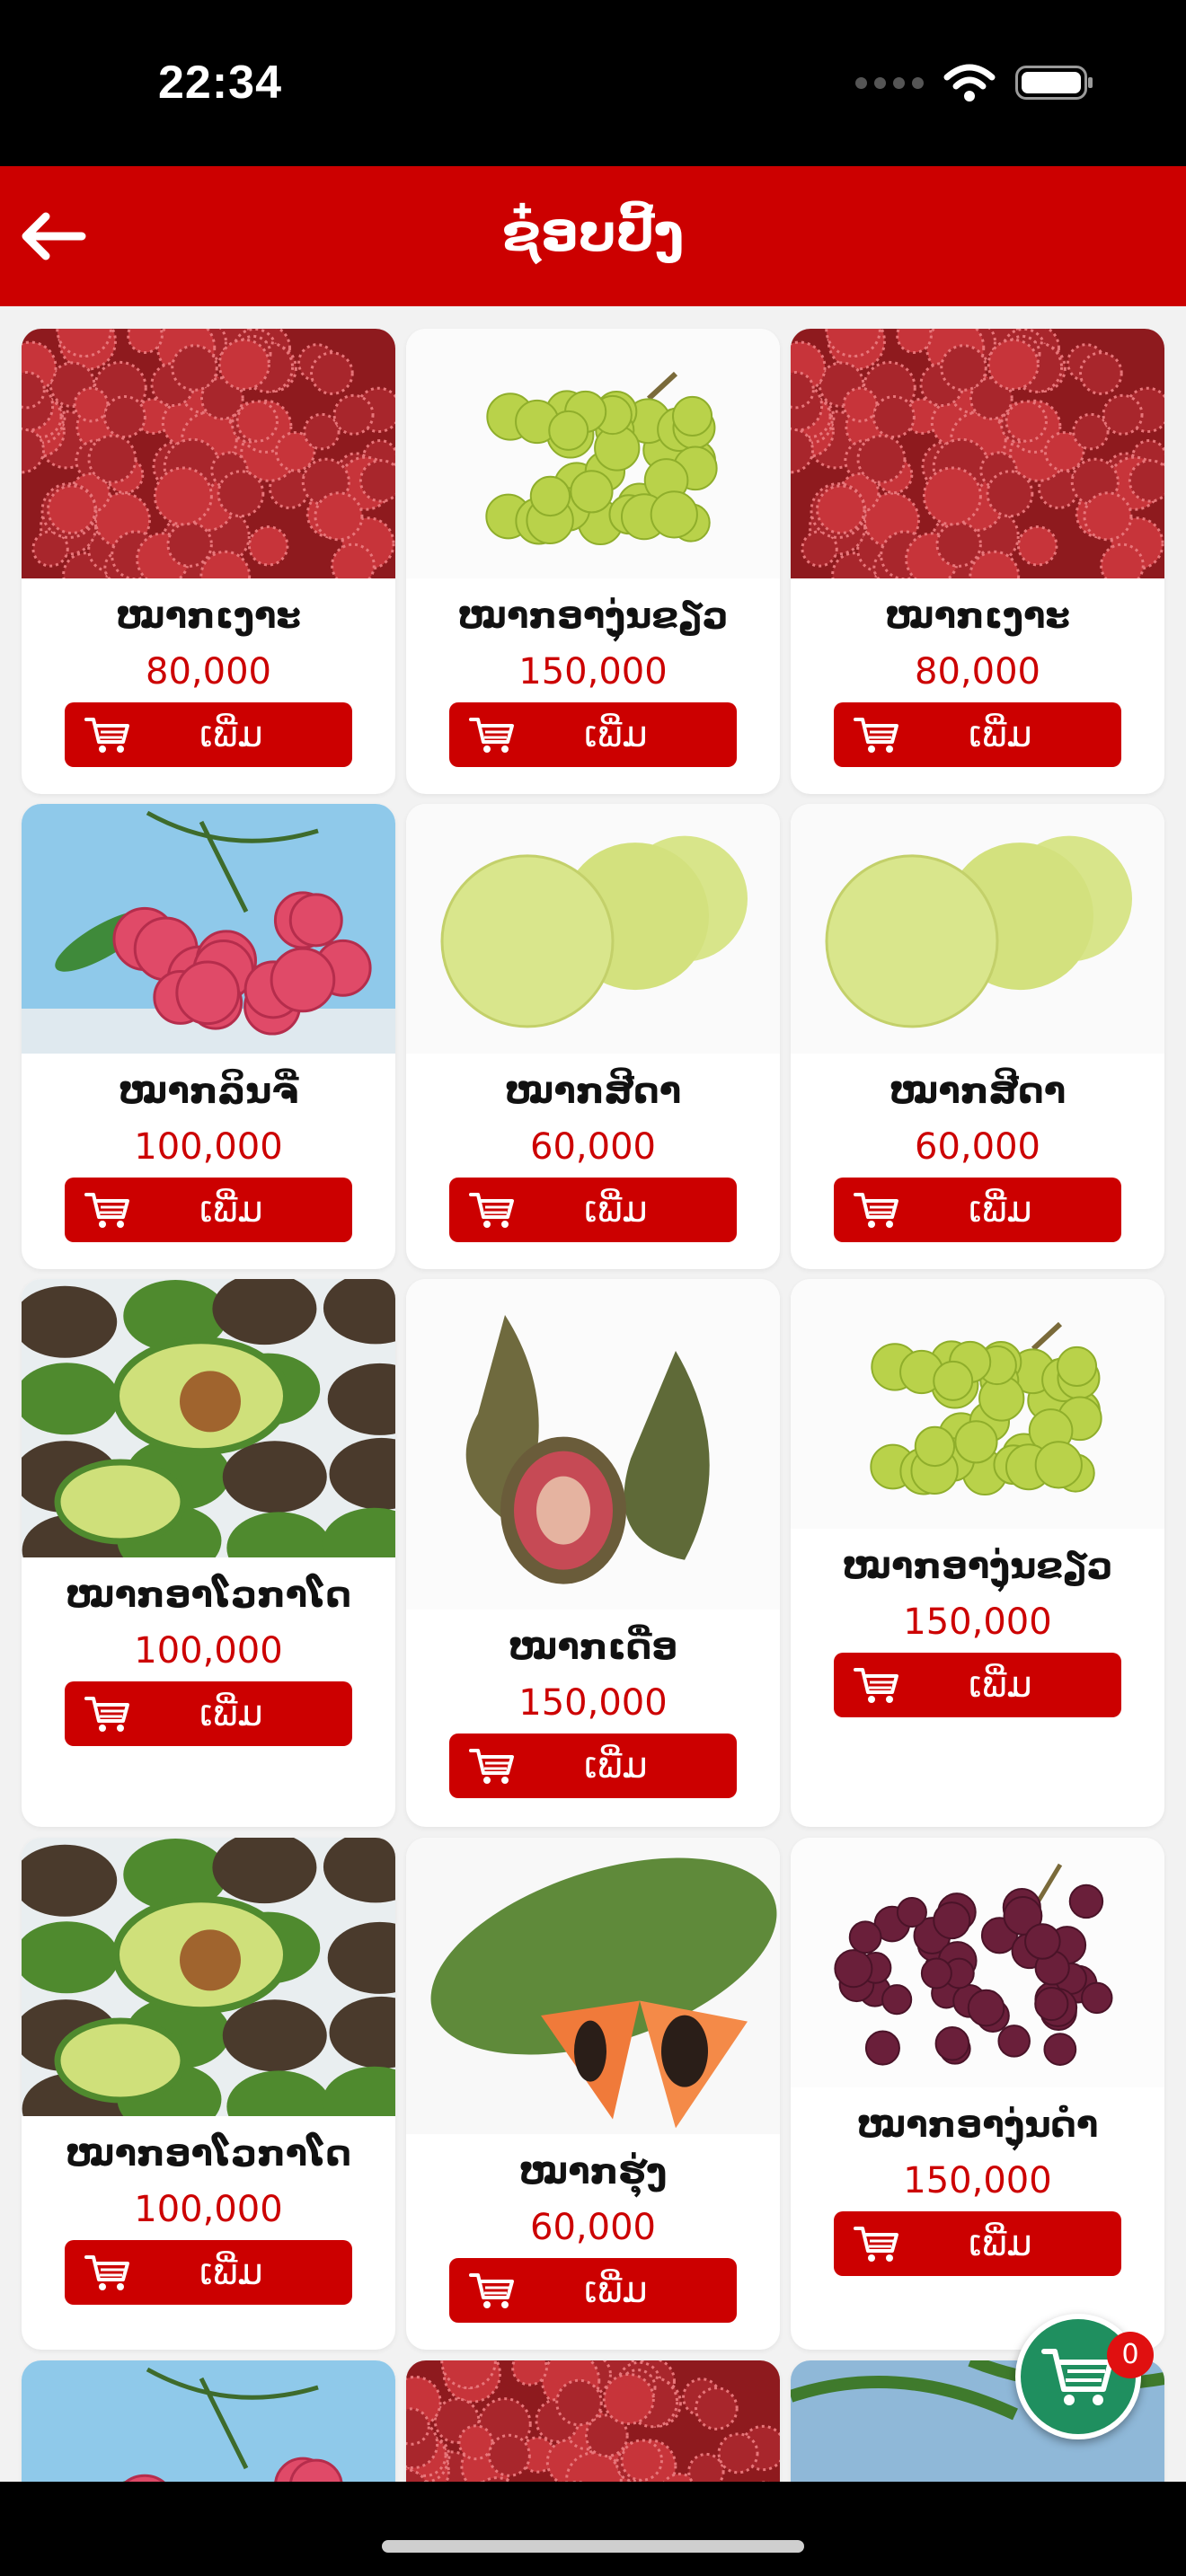 This screenshot has width=1186, height=2576. What do you see at coordinates (593, 83) in the screenshot?
I see `status-bar: 22:34` at bounding box center [593, 83].